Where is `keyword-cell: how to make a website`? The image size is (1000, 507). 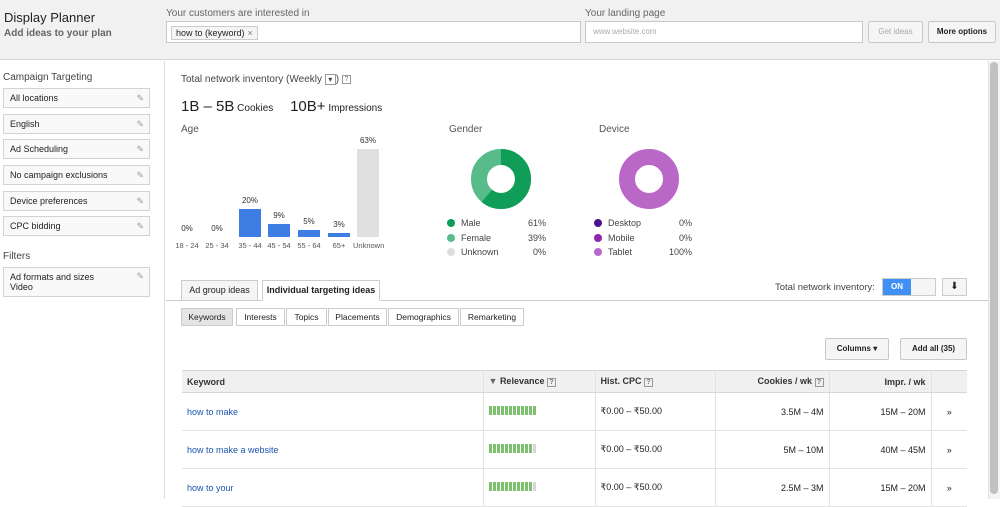 keyword-cell: how to make a website is located at coordinates (332, 449).